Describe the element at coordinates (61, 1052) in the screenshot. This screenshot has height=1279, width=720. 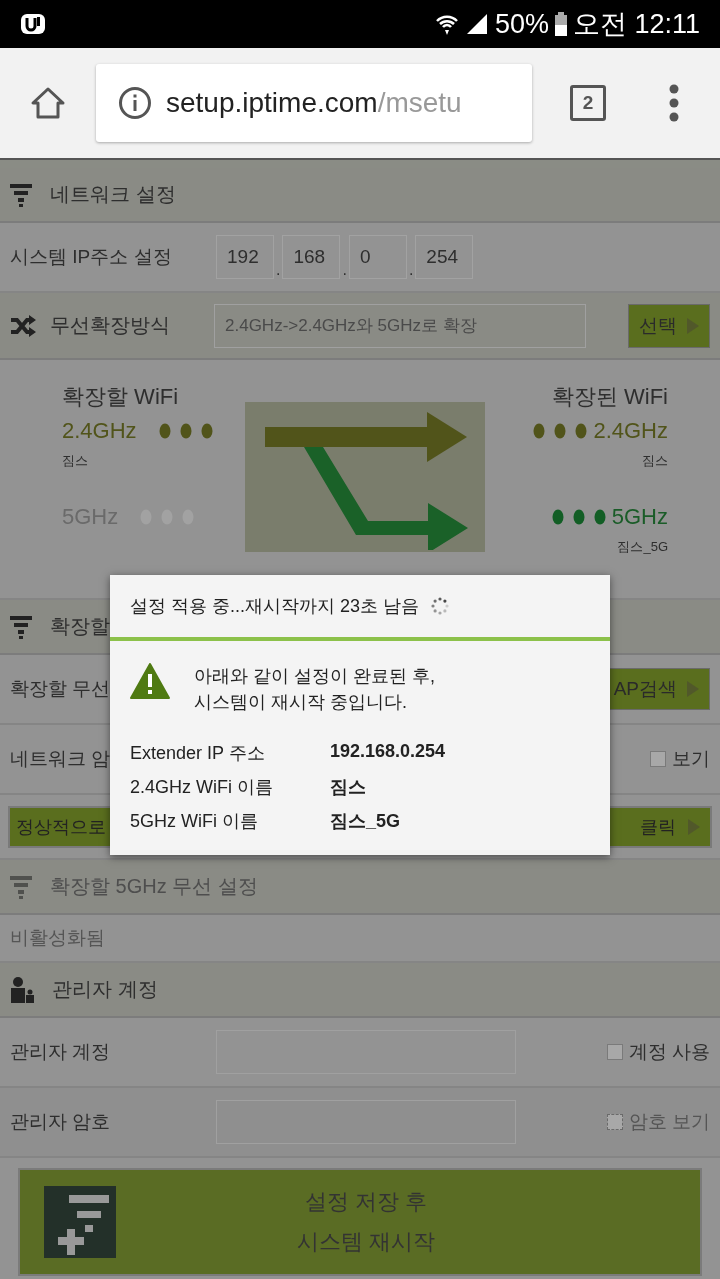
I see `field-label: 관리자 계정` at that location.